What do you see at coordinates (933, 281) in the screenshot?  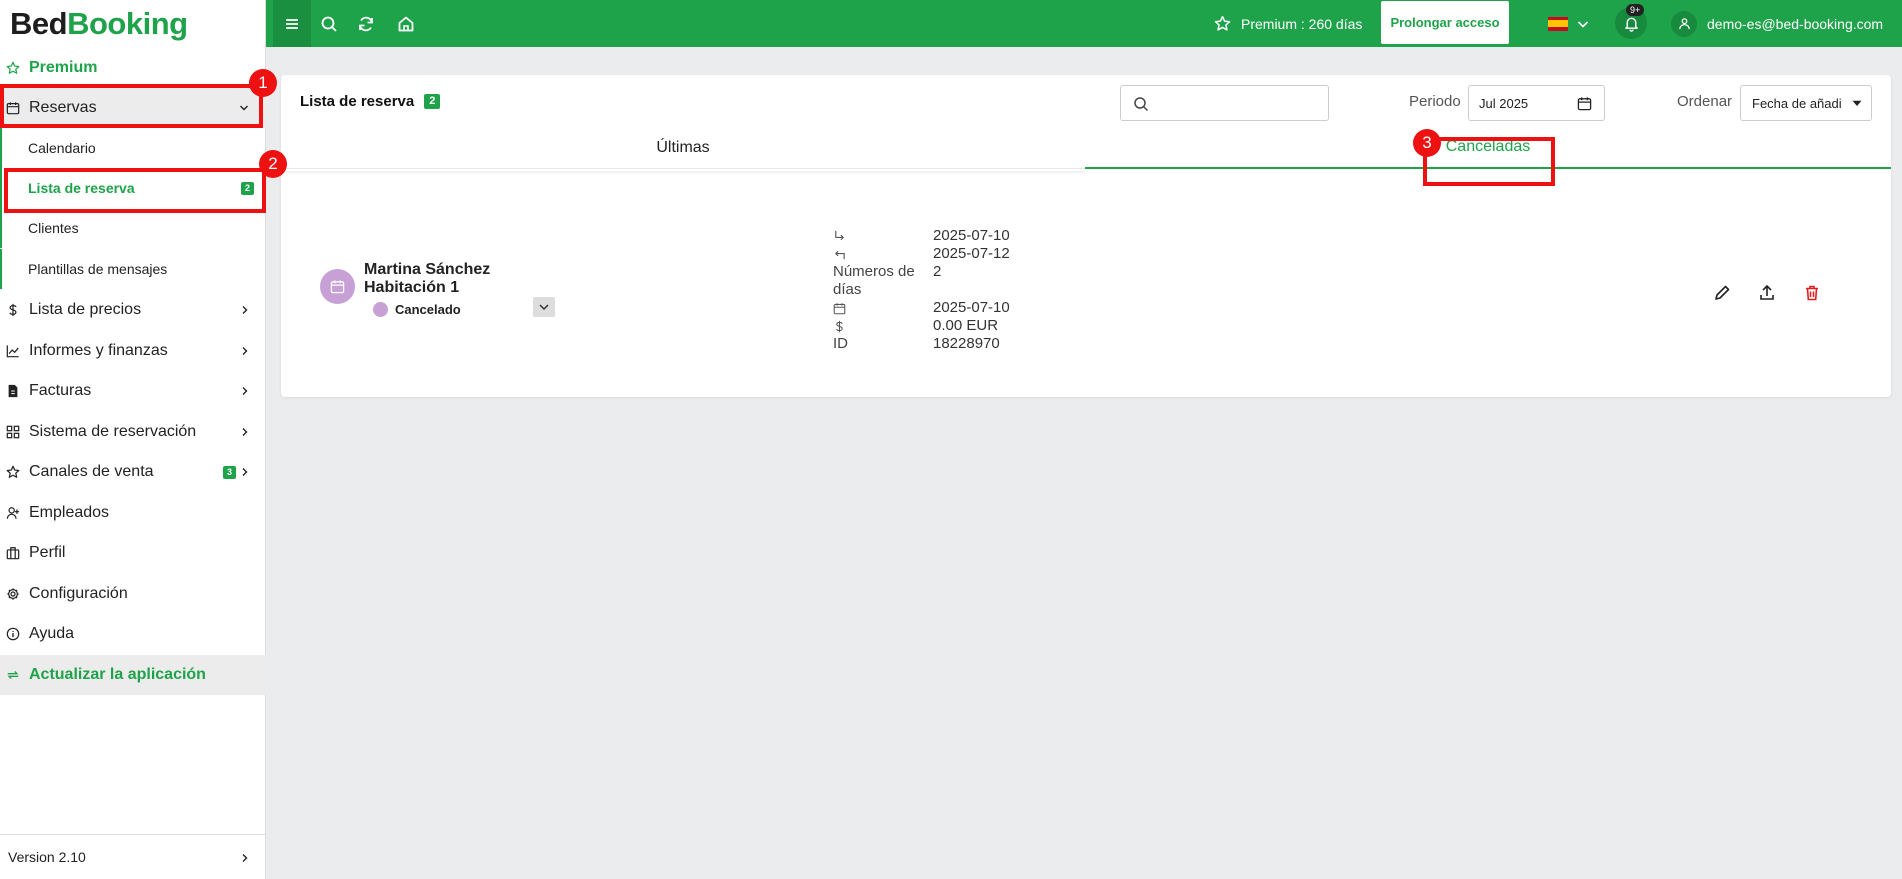 I see `nights-row: Números de días 2` at bounding box center [933, 281].